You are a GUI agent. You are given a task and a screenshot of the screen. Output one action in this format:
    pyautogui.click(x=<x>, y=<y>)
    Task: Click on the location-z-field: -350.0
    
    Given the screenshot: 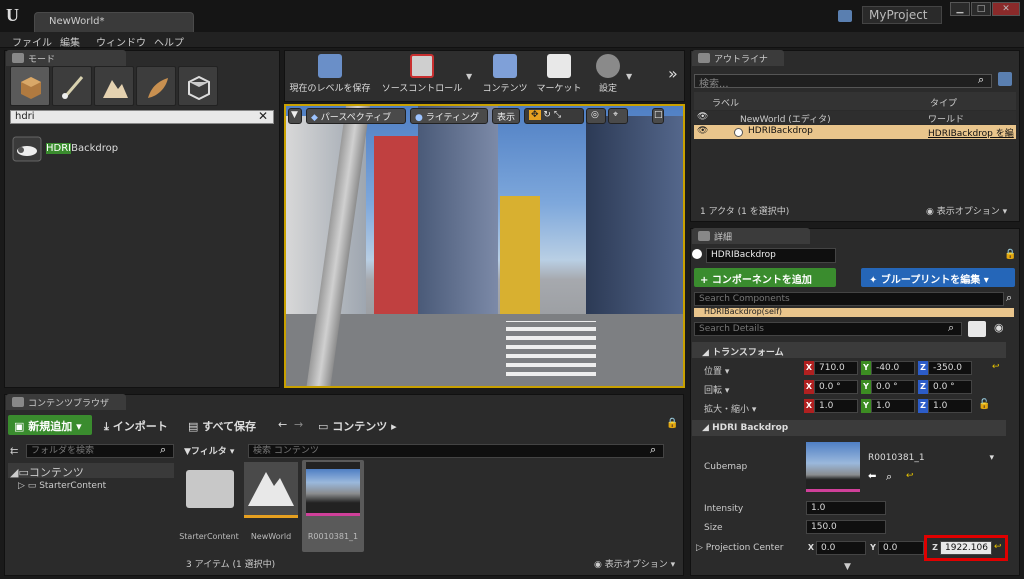 What is the action you would take?
    pyautogui.click(x=950, y=368)
    